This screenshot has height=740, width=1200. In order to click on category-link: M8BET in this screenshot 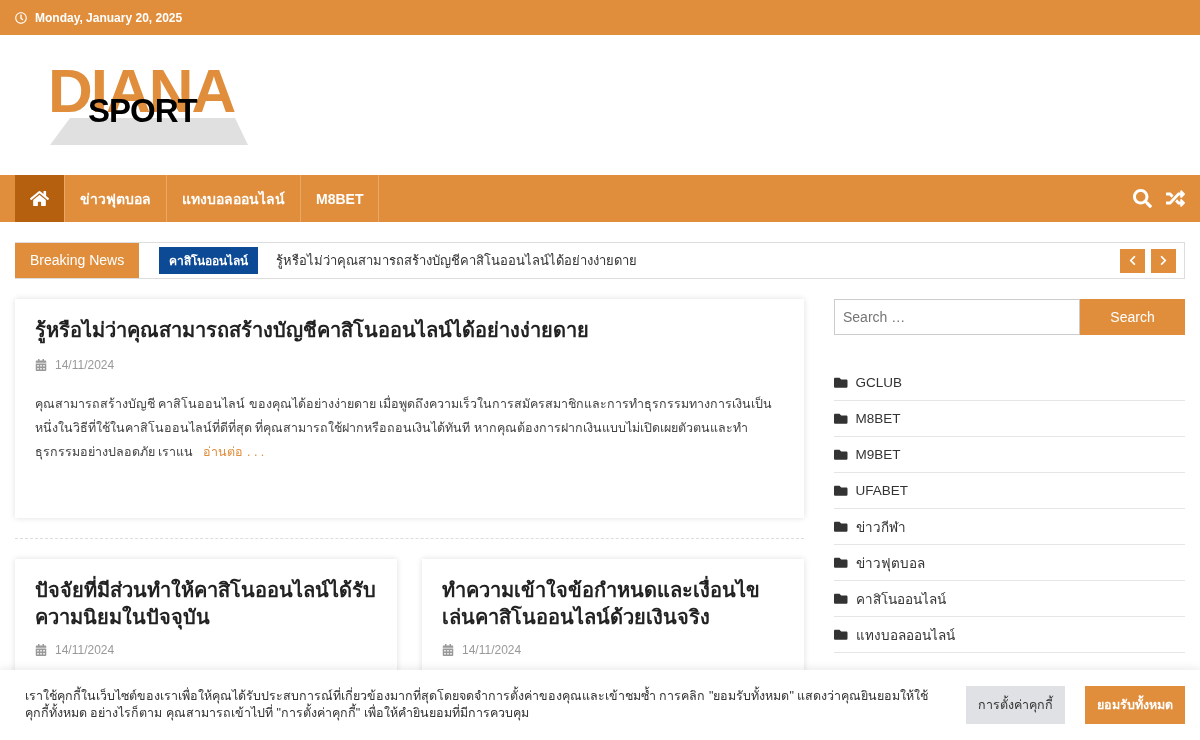, I will do `click(1009, 419)`.